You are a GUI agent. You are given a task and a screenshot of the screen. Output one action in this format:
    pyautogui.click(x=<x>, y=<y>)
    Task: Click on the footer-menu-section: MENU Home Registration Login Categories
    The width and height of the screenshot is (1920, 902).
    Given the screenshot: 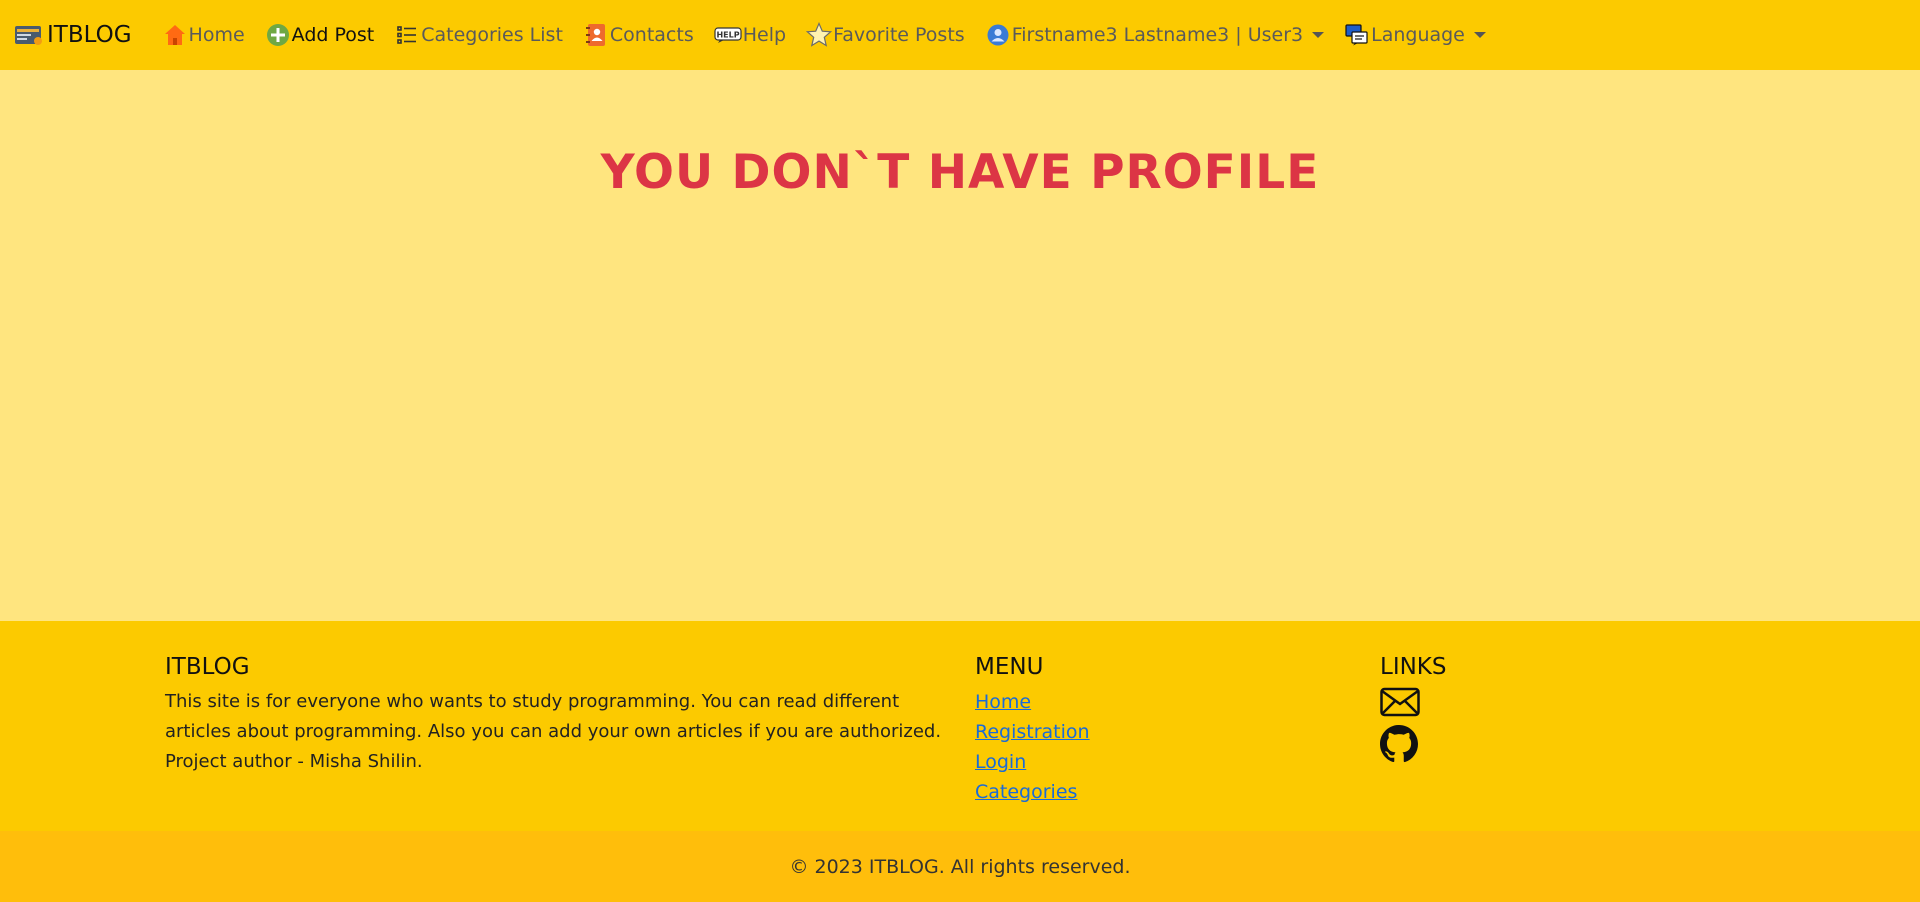 What is the action you would take?
    pyautogui.click(x=1032, y=729)
    